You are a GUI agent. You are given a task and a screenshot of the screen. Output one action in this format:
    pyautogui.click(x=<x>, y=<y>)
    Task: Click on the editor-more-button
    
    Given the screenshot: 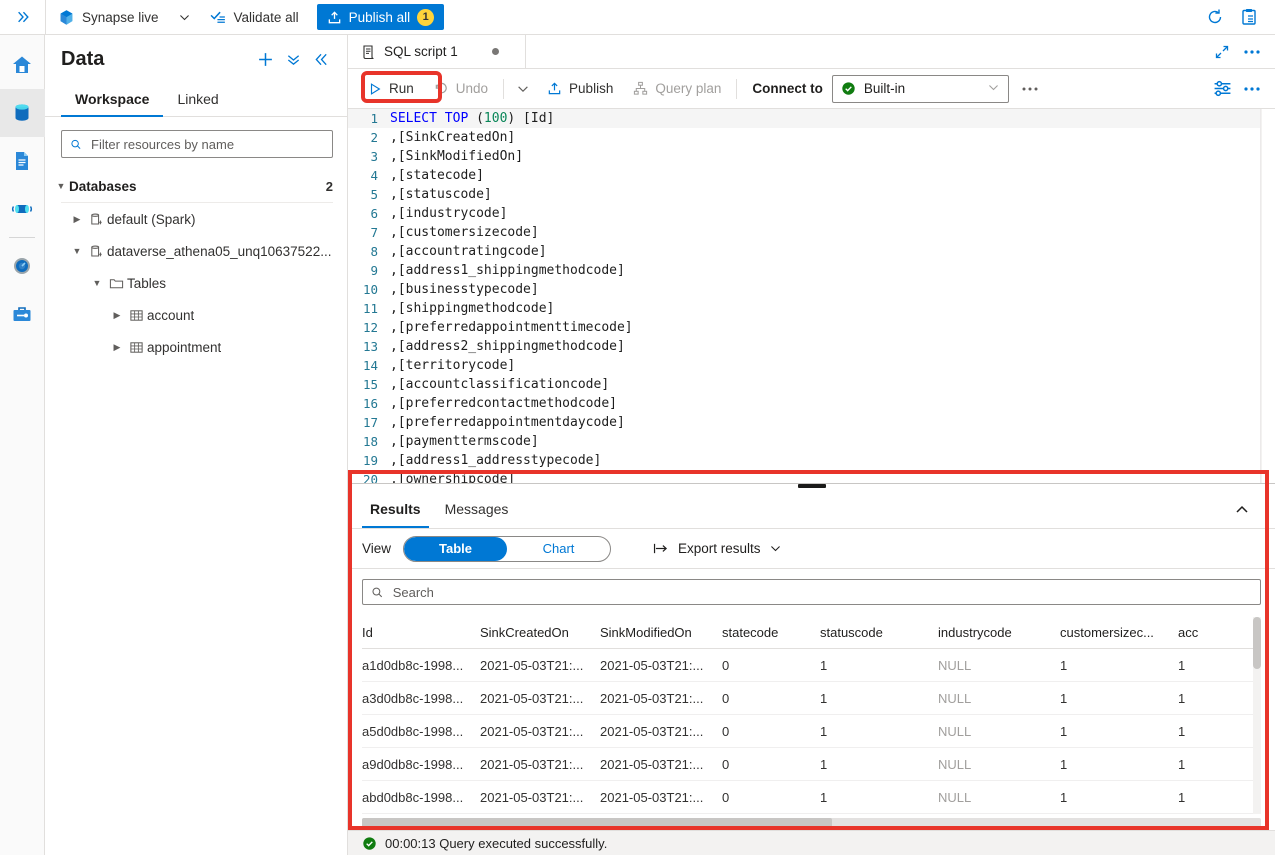 What is the action you would take?
    pyautogui.click(x=1252, y=89)
    